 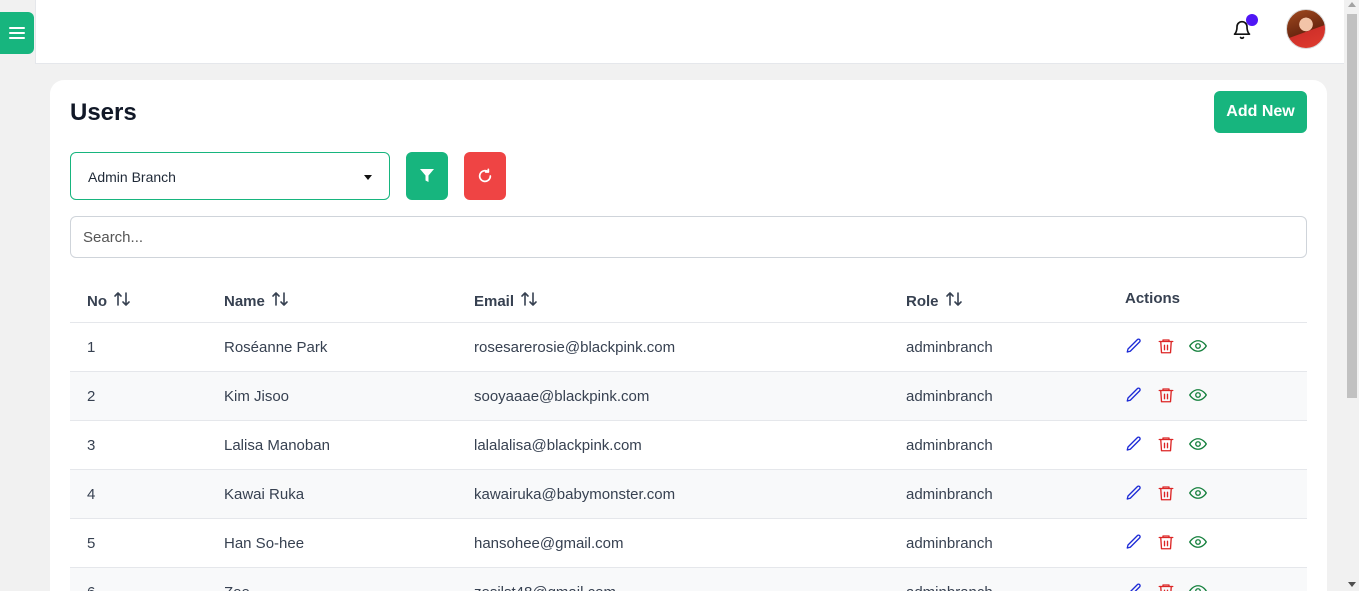 I want to click on cell-name: Kim Jisoo, so click(x=257, y=396).